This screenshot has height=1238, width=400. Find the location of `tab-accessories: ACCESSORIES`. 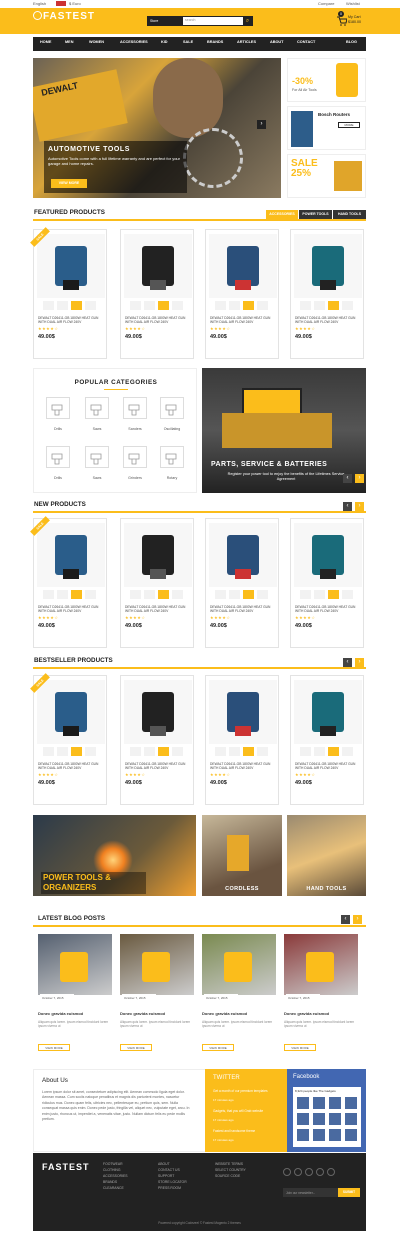

tab-accessories: ACCESSORIES is located at coordinates (282, 214).